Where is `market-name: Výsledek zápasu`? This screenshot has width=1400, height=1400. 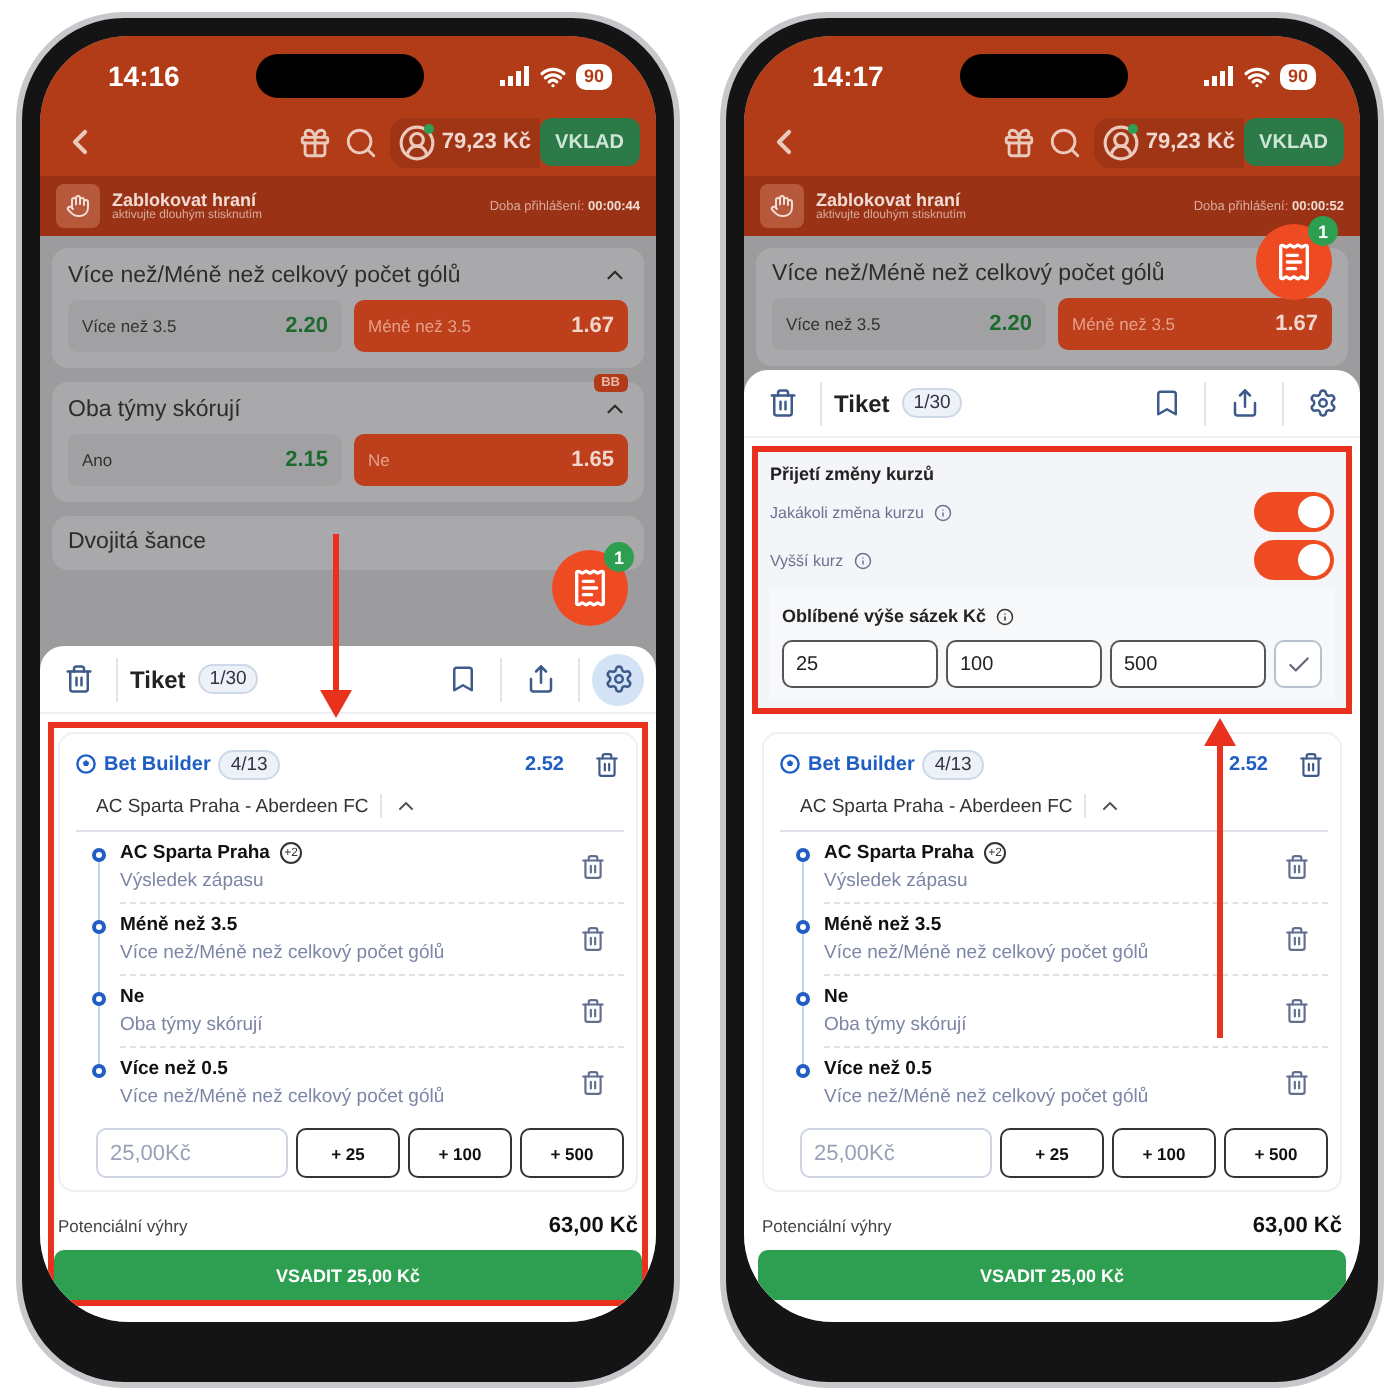 market-name: Výsledek zápasu is located at coordinates (193, 881).